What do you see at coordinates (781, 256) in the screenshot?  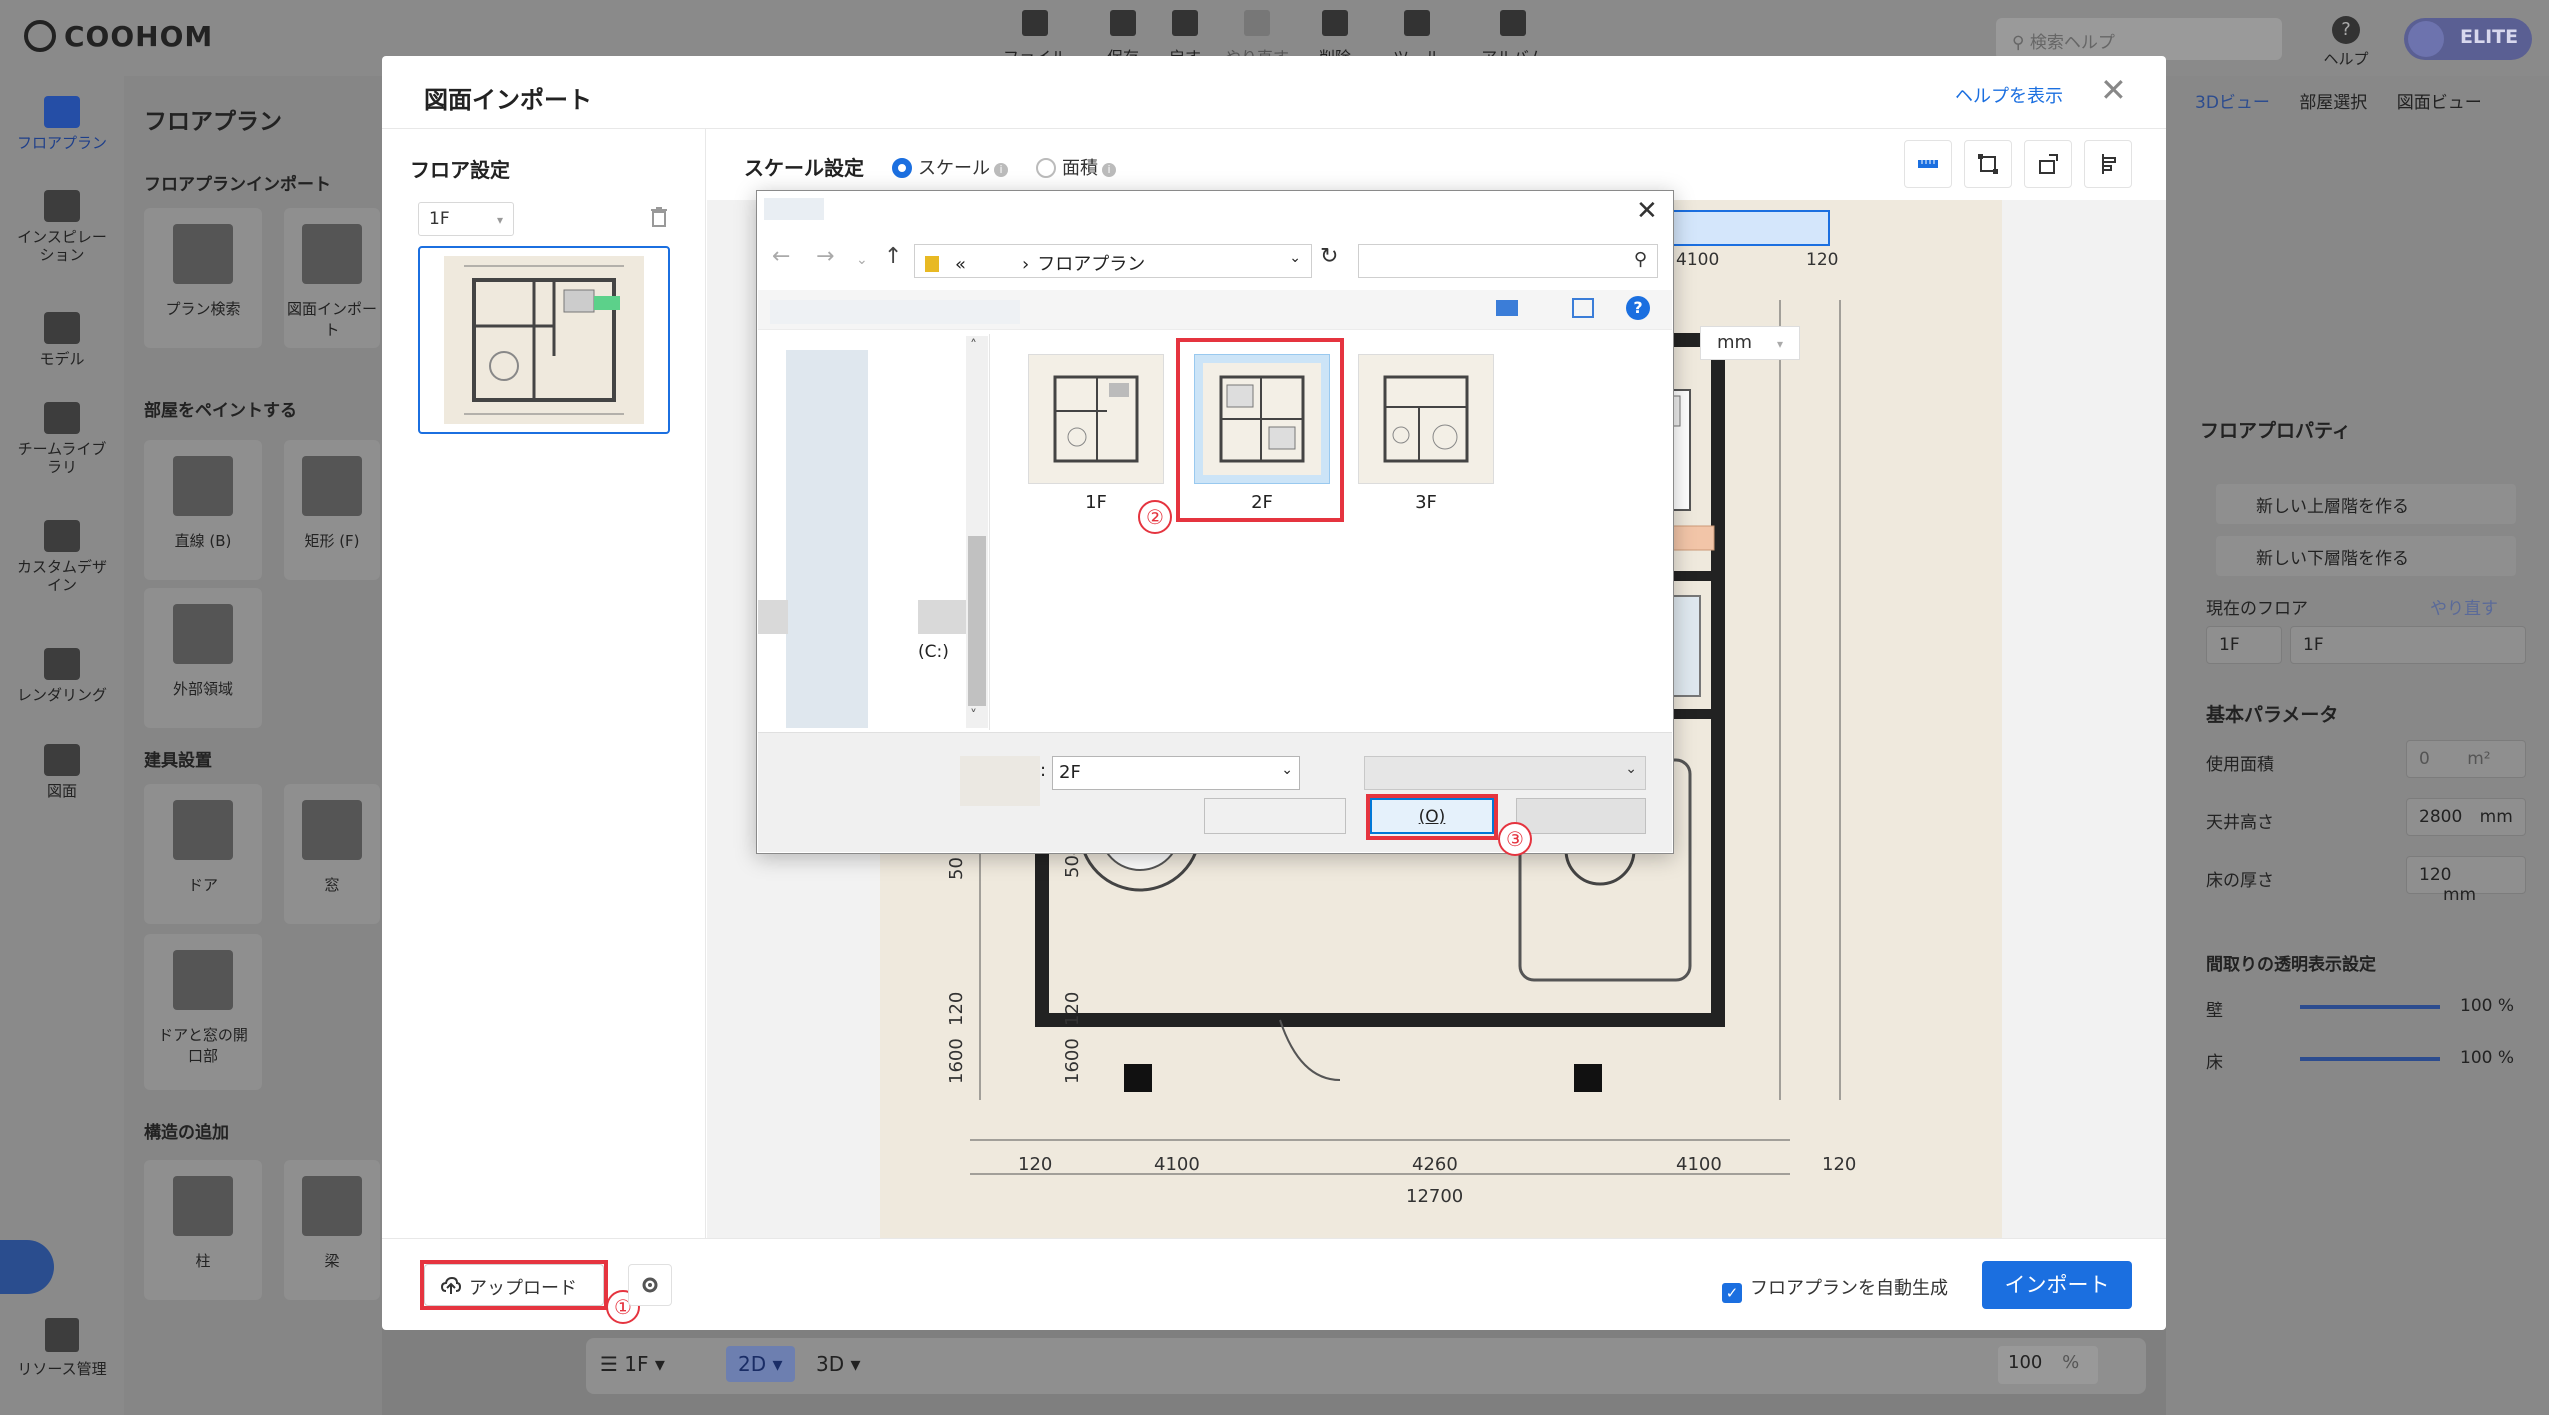 I see `back-arrow-icon: ←` at bounding box center [781, 256].